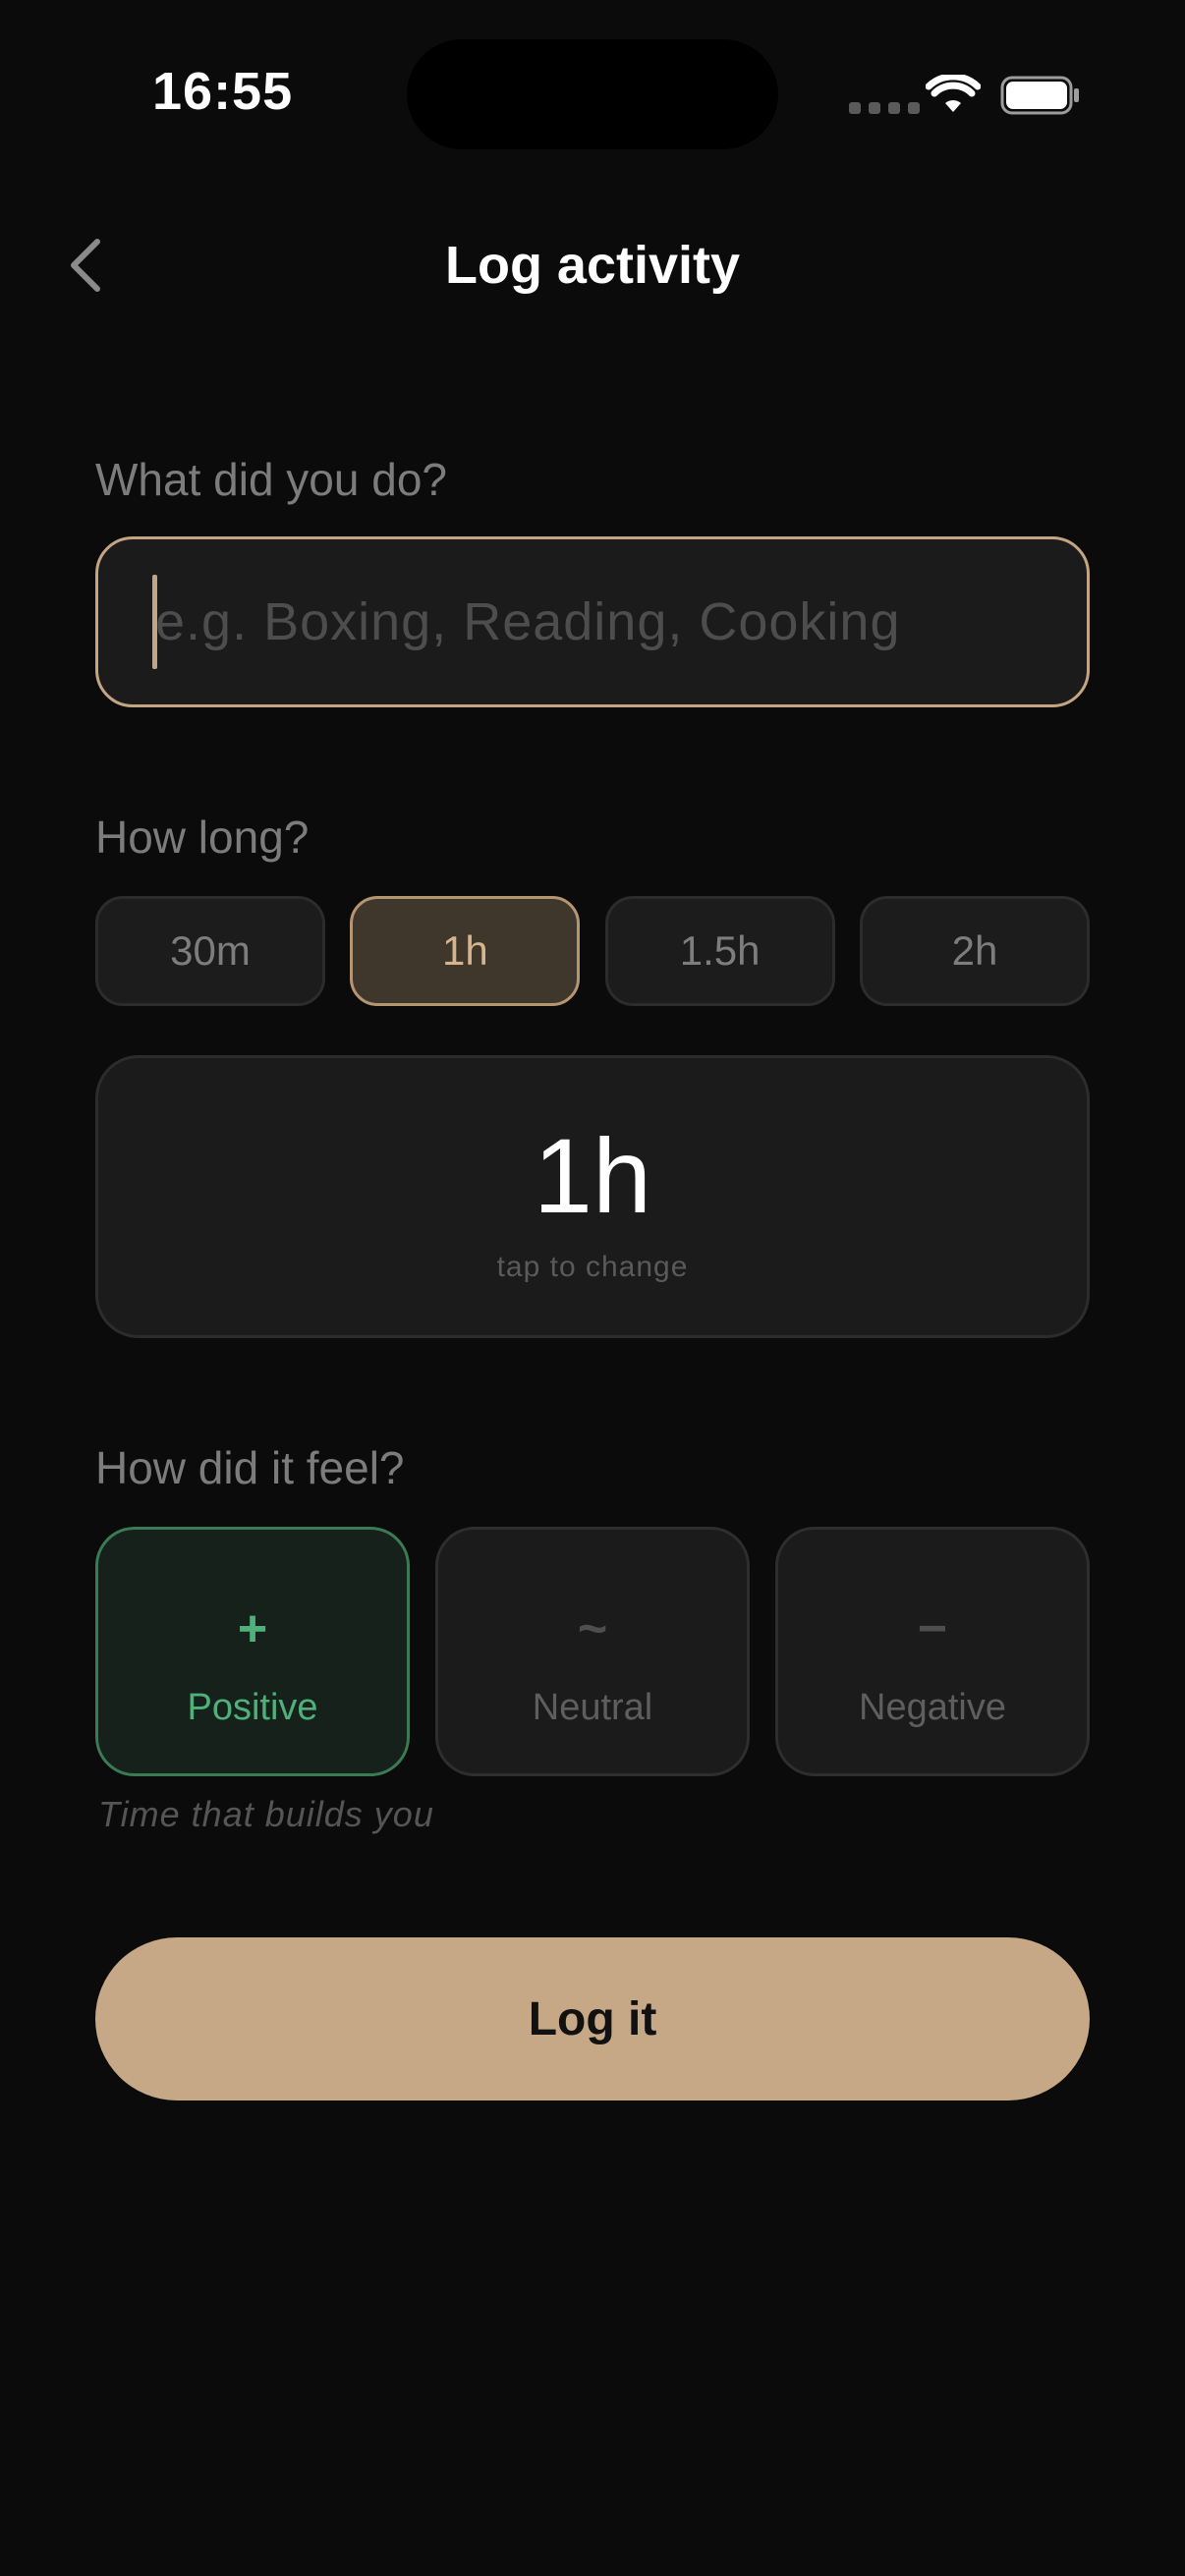 This screenshot has height=2576, width=1185. I want to click on duration-chip-1h: 1h, so click(466, 951).